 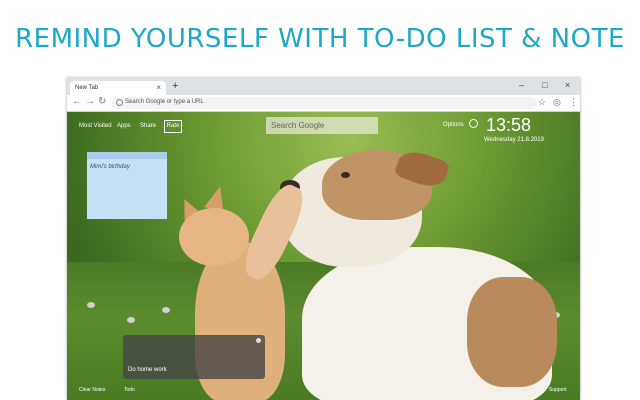 What do you see at coordinates (567, 85) in the screenshot?
I see `close-window-button: ×` at bounding box center [567, 85].